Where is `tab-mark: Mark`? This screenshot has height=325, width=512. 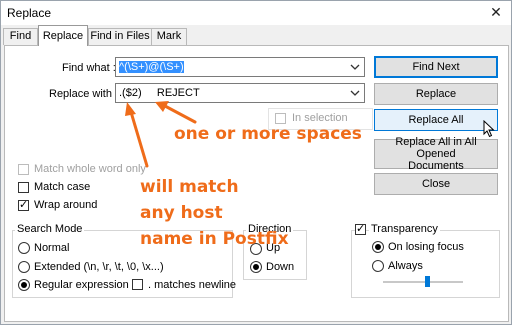
tab-mark: Mark is located at coordinates (169, 36).